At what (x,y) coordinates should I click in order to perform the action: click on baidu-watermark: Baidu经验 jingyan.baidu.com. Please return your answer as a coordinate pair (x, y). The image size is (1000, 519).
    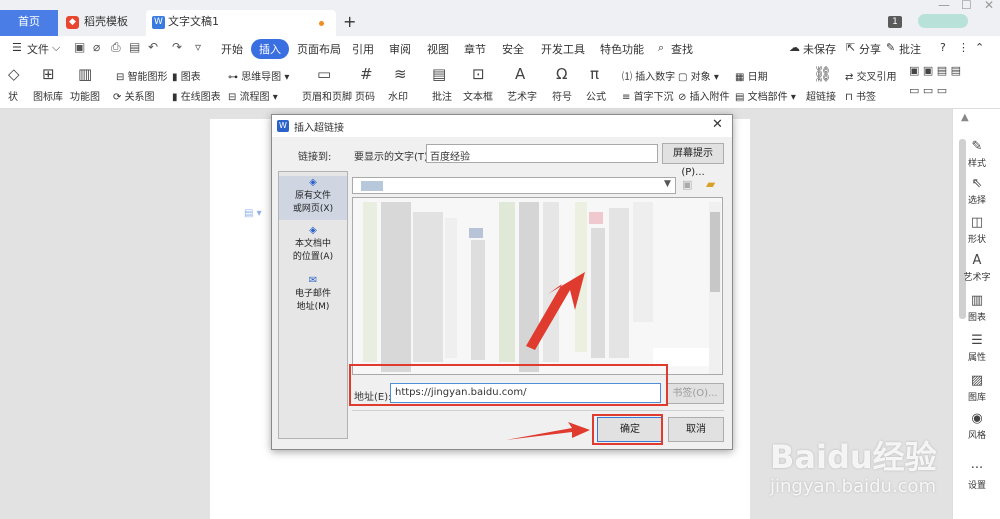
    Looking at the image, I should click on (860, 472).